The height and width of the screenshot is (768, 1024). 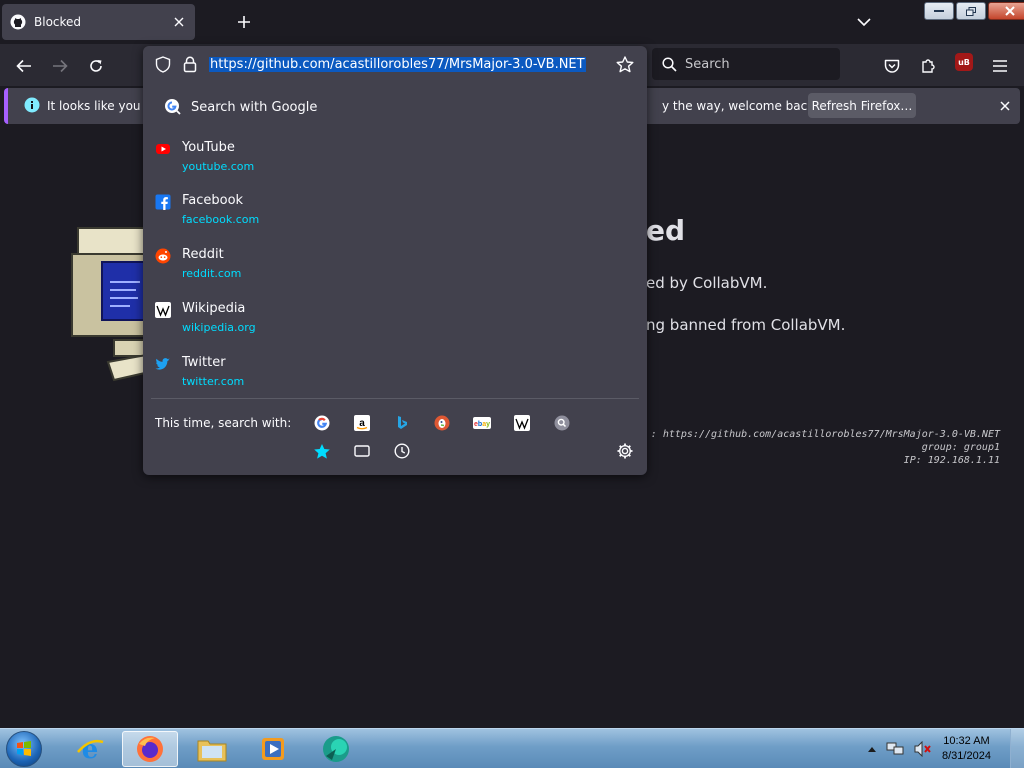 I want to click on google-icon, so click(x=322, y=423).